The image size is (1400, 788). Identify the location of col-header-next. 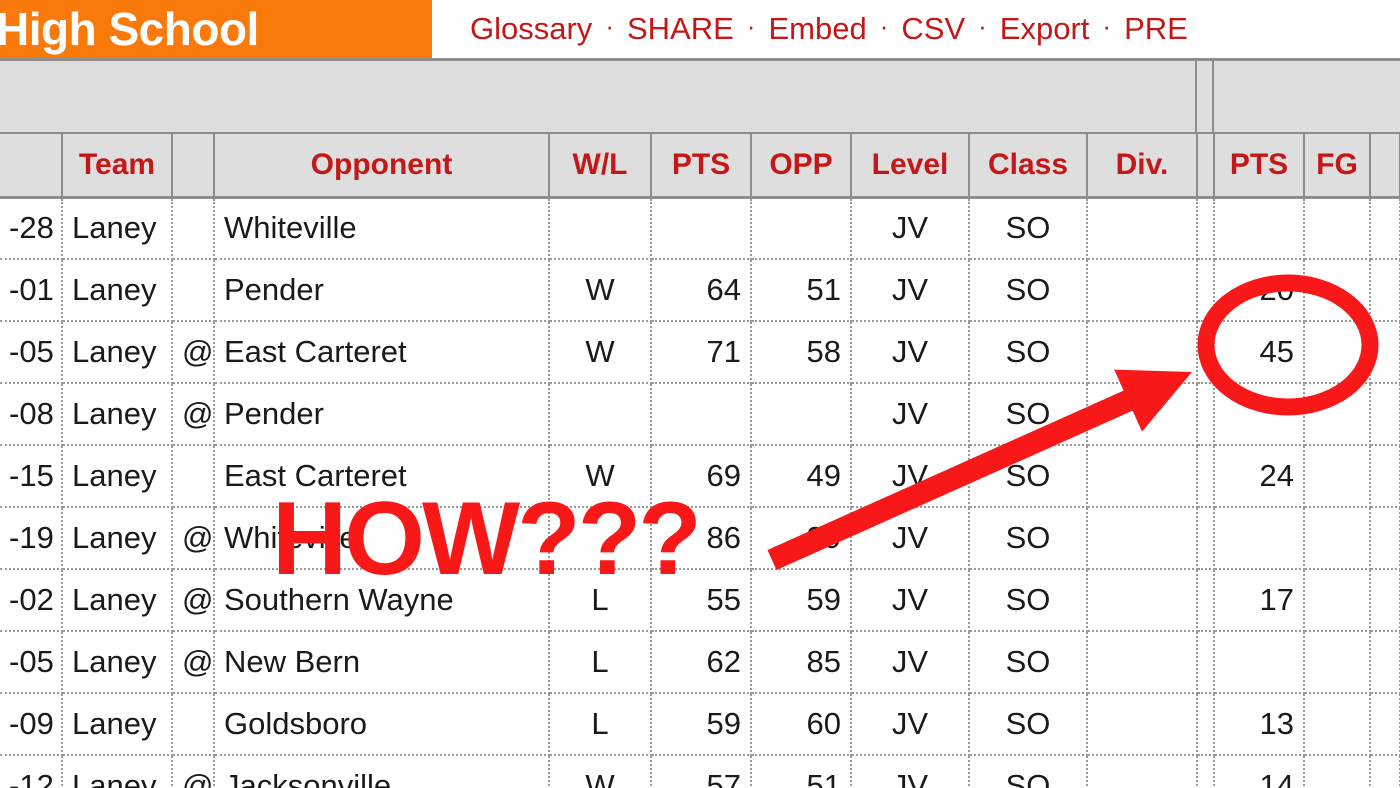
(1385, 166).